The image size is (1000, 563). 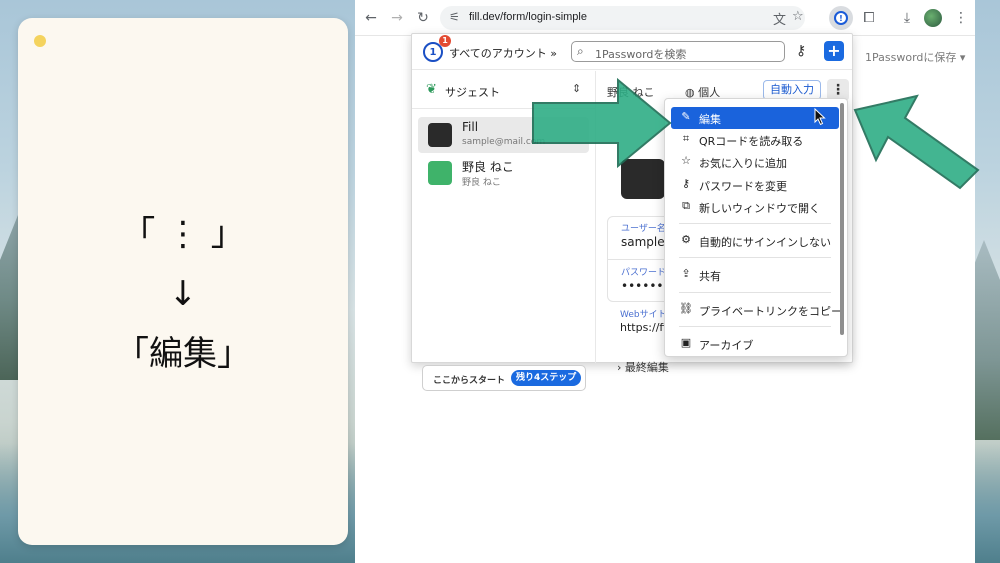 I want to click on search-placeholder: 1Passwordを検索, so click(x=641, y=54).